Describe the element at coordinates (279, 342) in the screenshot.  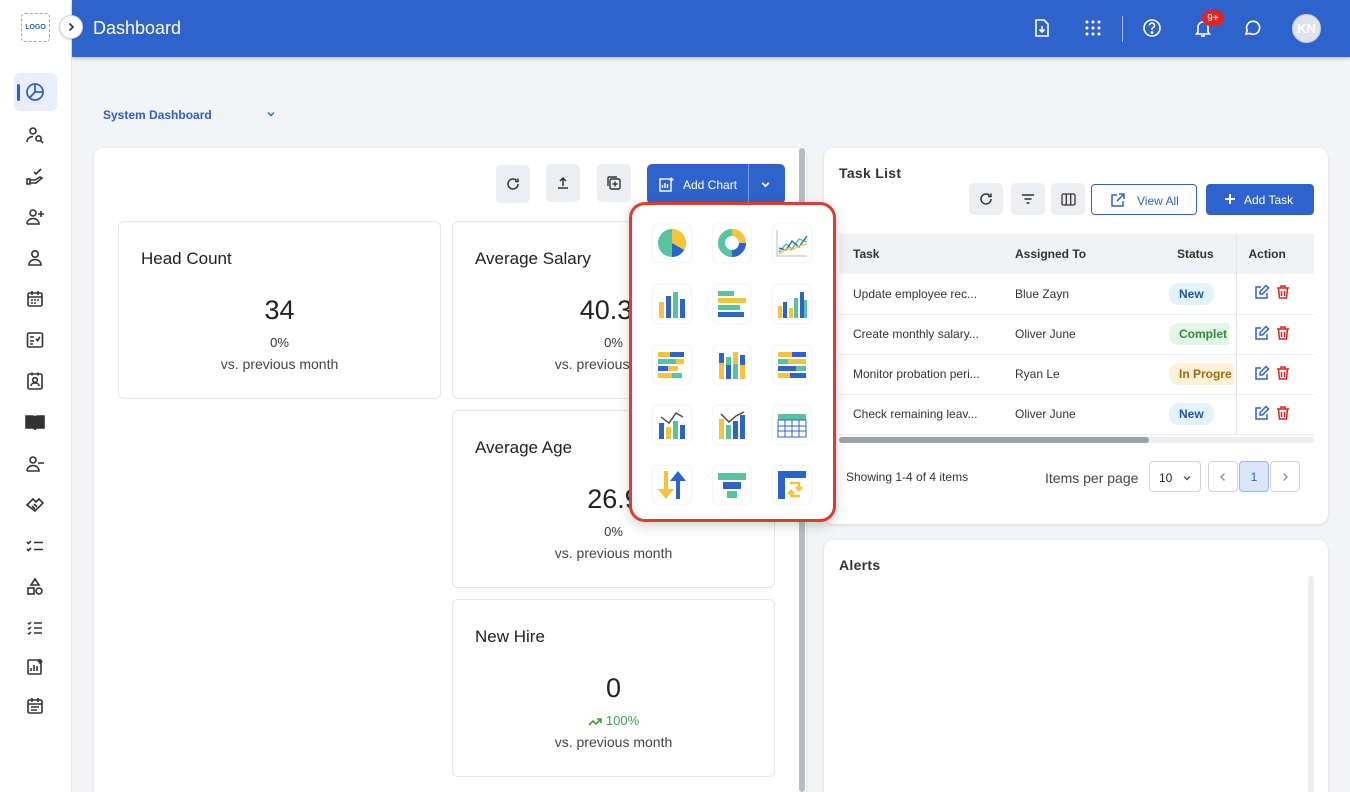
I see `stat-percent: 0%` at that location.